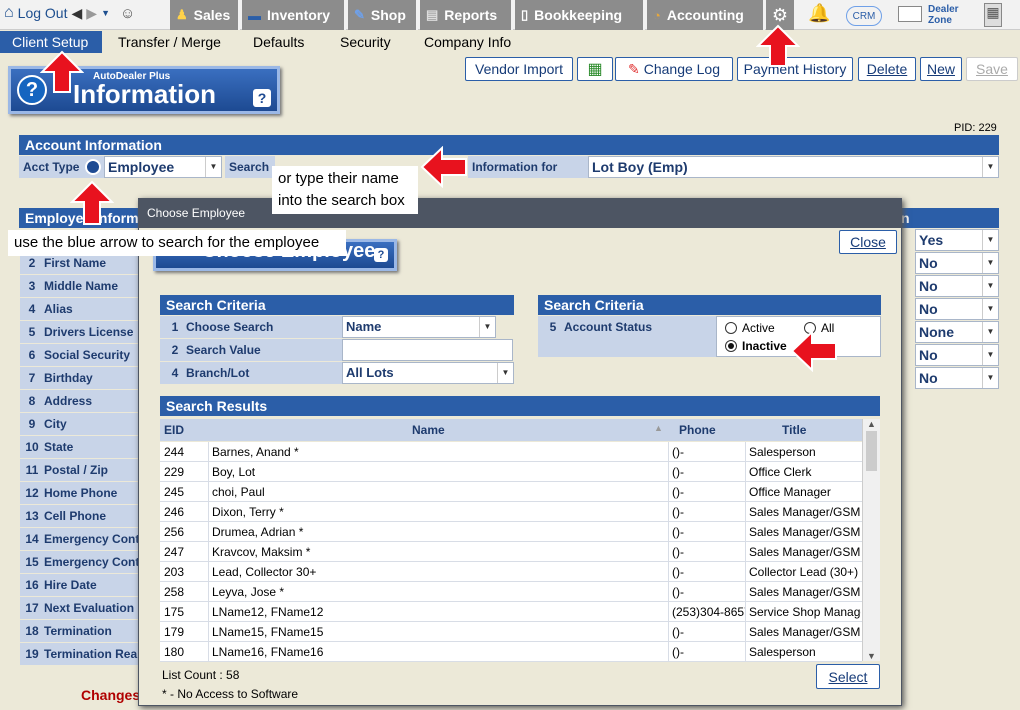  I want to click on search-label: Search, so click(250, 167).